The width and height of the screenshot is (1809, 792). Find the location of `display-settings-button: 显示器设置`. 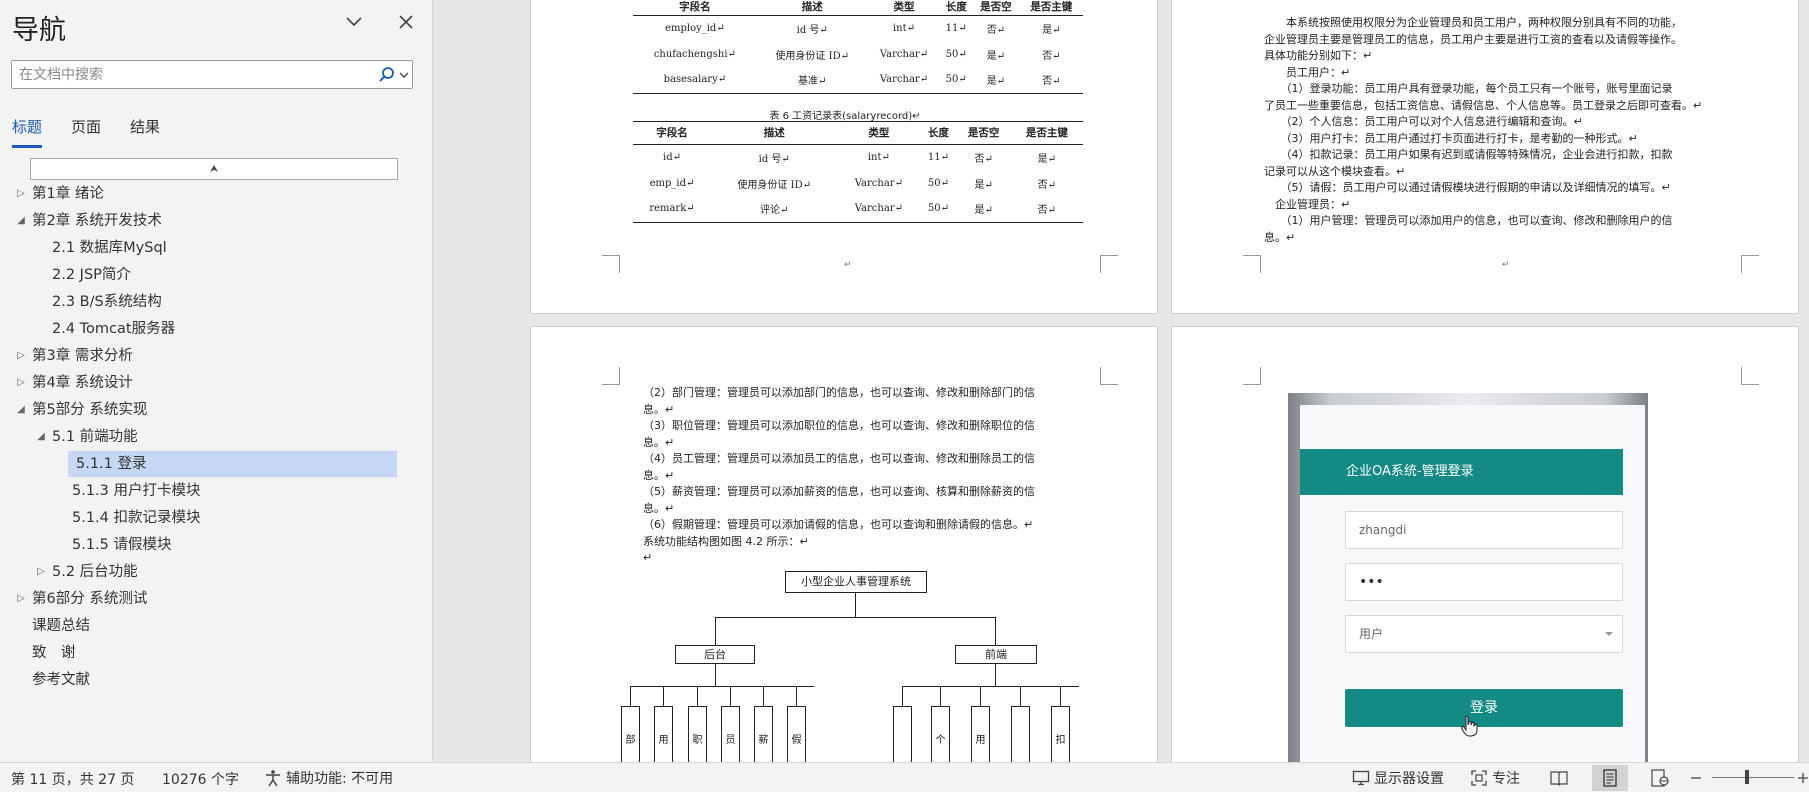

display-settings-button: 显示器设置 is located at coordinates (1398, 778).